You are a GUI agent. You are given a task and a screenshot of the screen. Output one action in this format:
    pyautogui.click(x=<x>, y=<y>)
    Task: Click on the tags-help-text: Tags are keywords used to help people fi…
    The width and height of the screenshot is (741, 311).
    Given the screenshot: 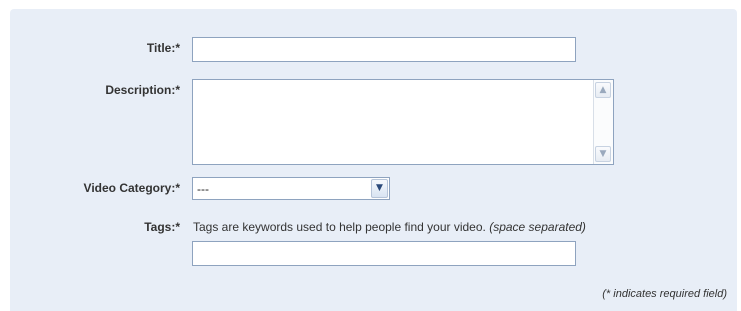 What is the action you would take?
    pyautogui.click(x=389, y=227)
    